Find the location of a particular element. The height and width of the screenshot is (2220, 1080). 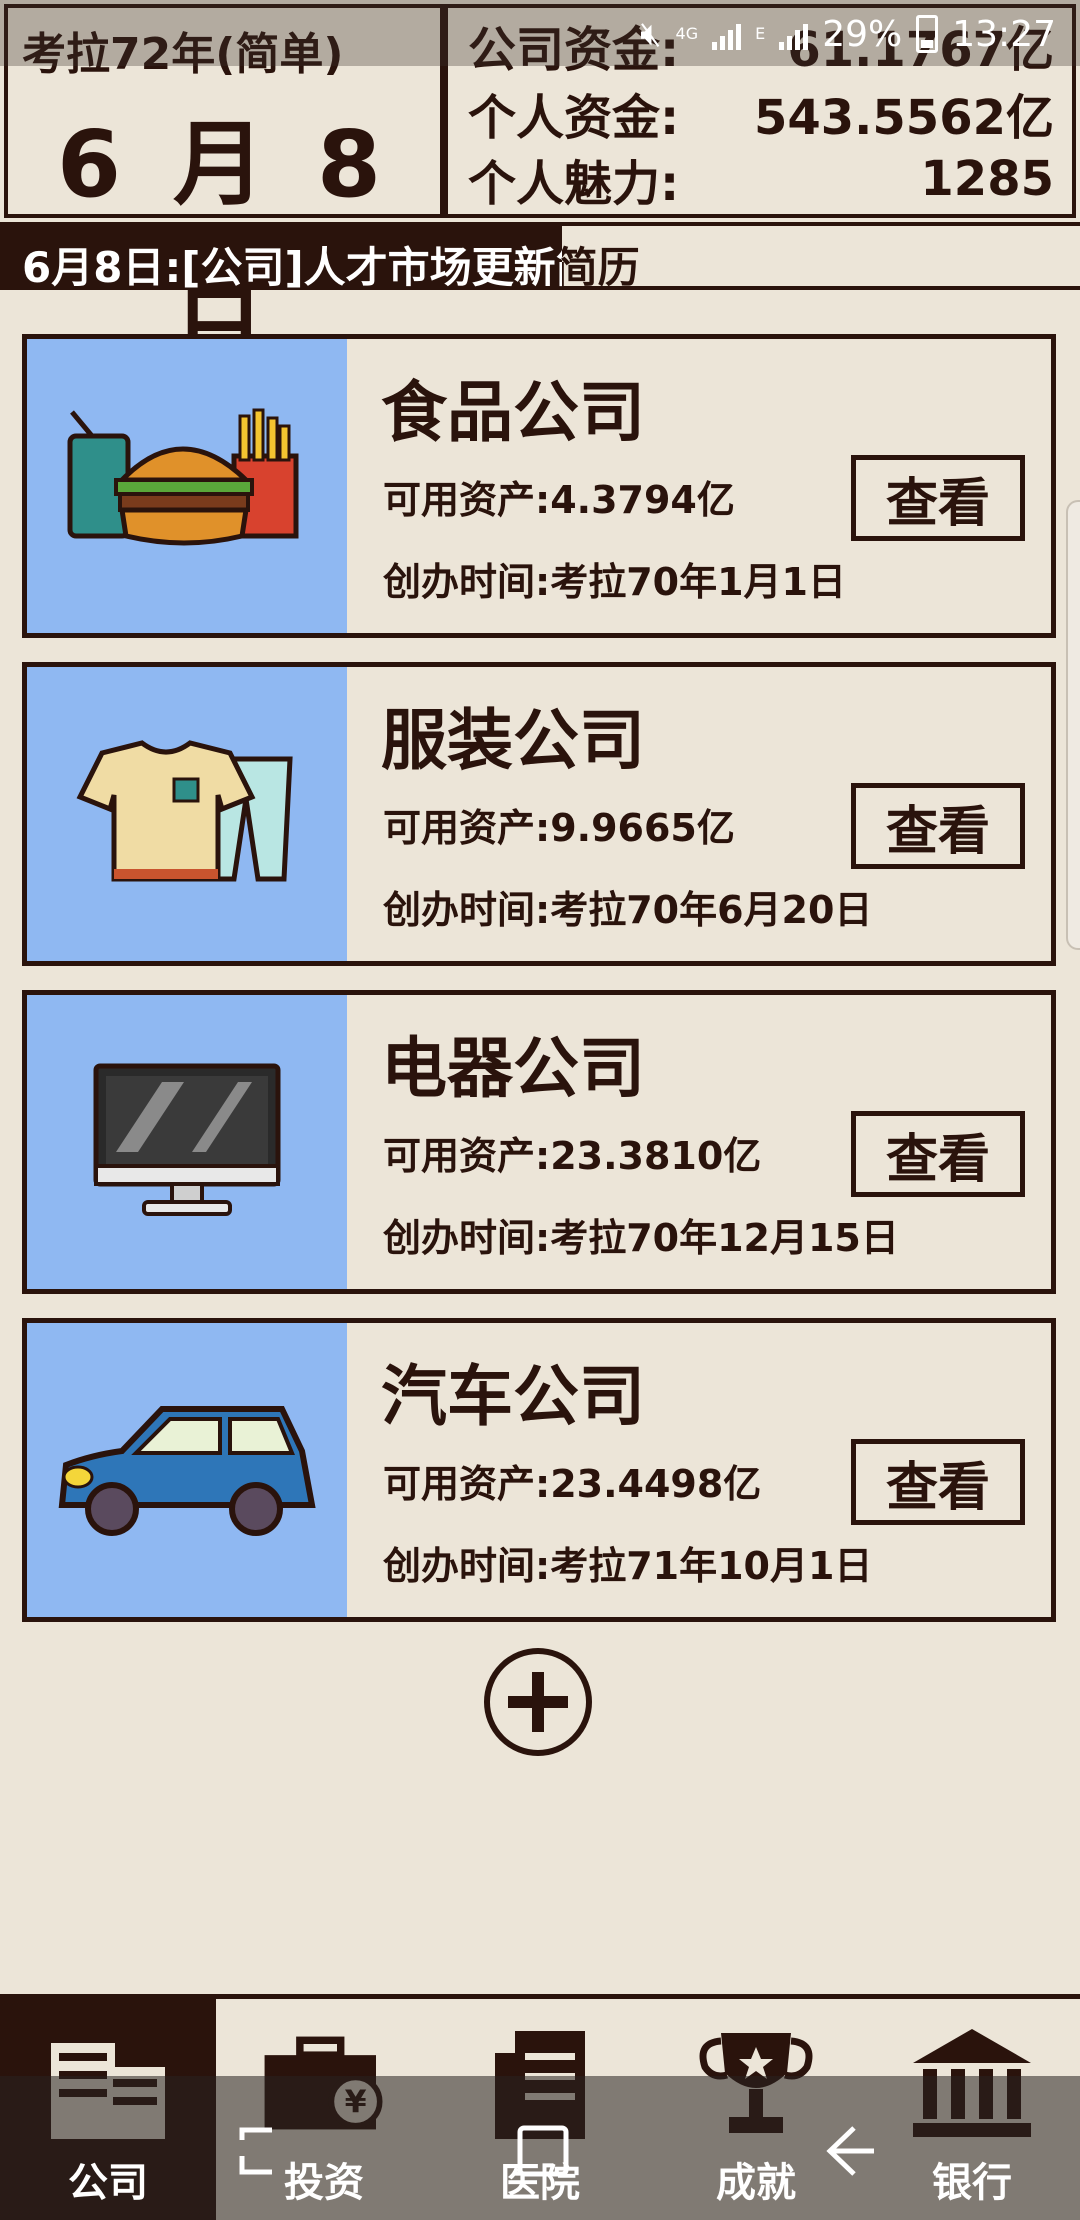

company-founded-date: 创办时间:考拉70年1月1日 is located at coordinates (614, 582).